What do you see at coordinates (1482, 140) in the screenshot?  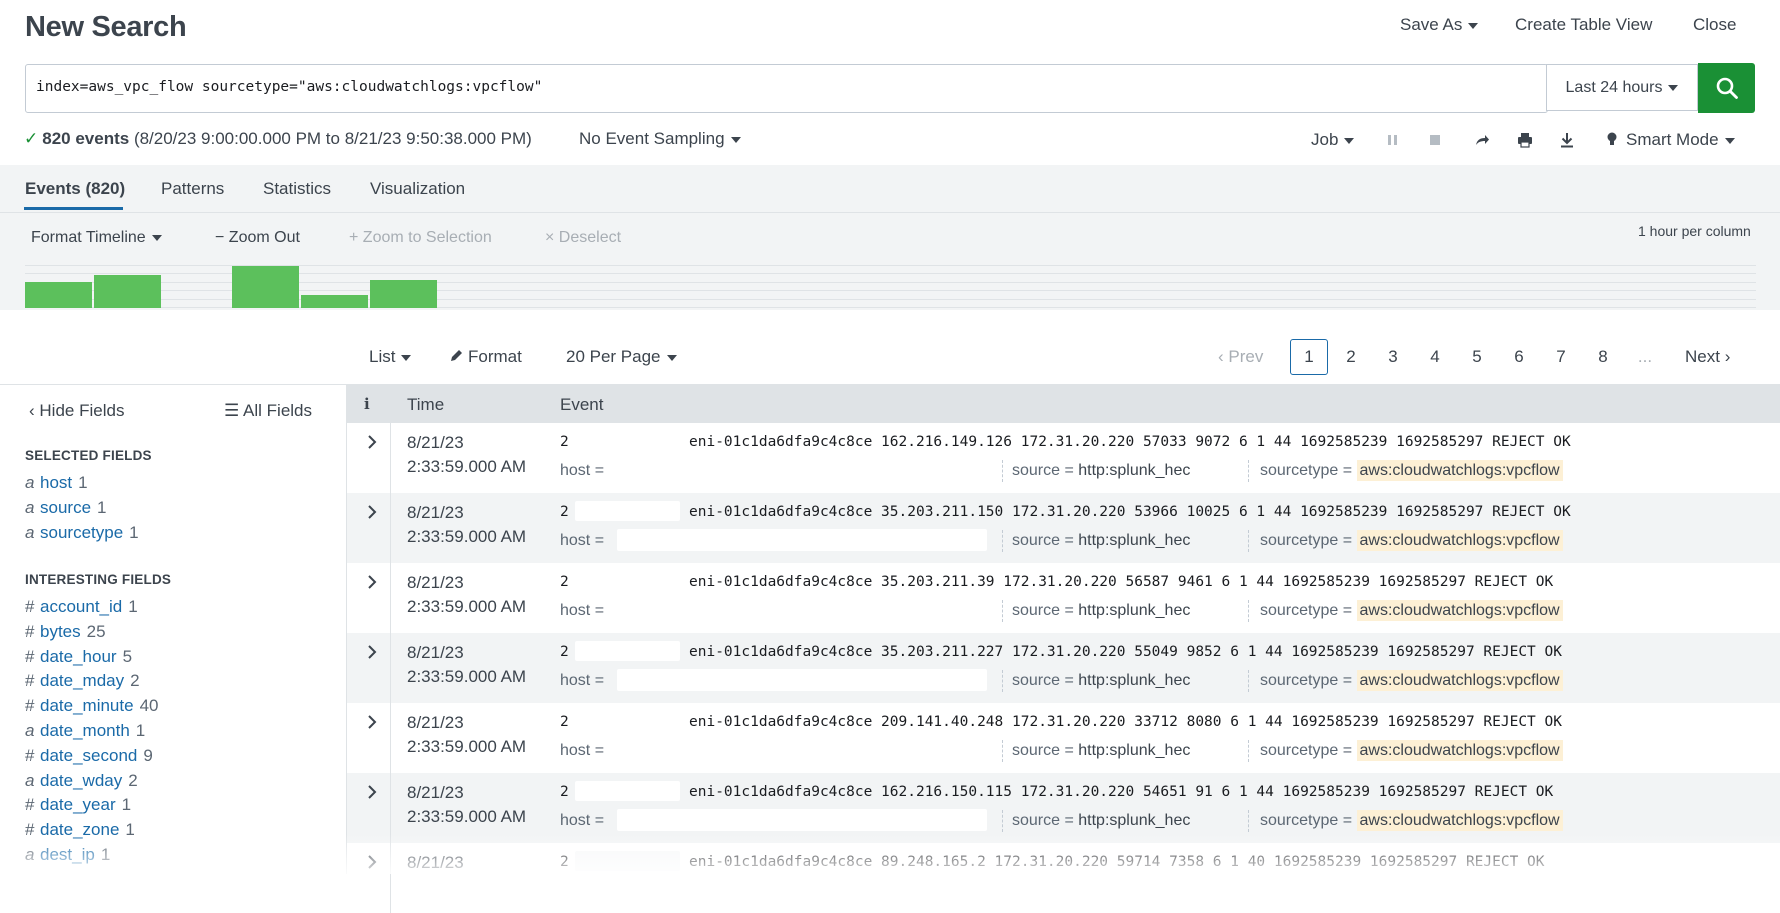 I see `share-button` at bounding box center [1482, 140].